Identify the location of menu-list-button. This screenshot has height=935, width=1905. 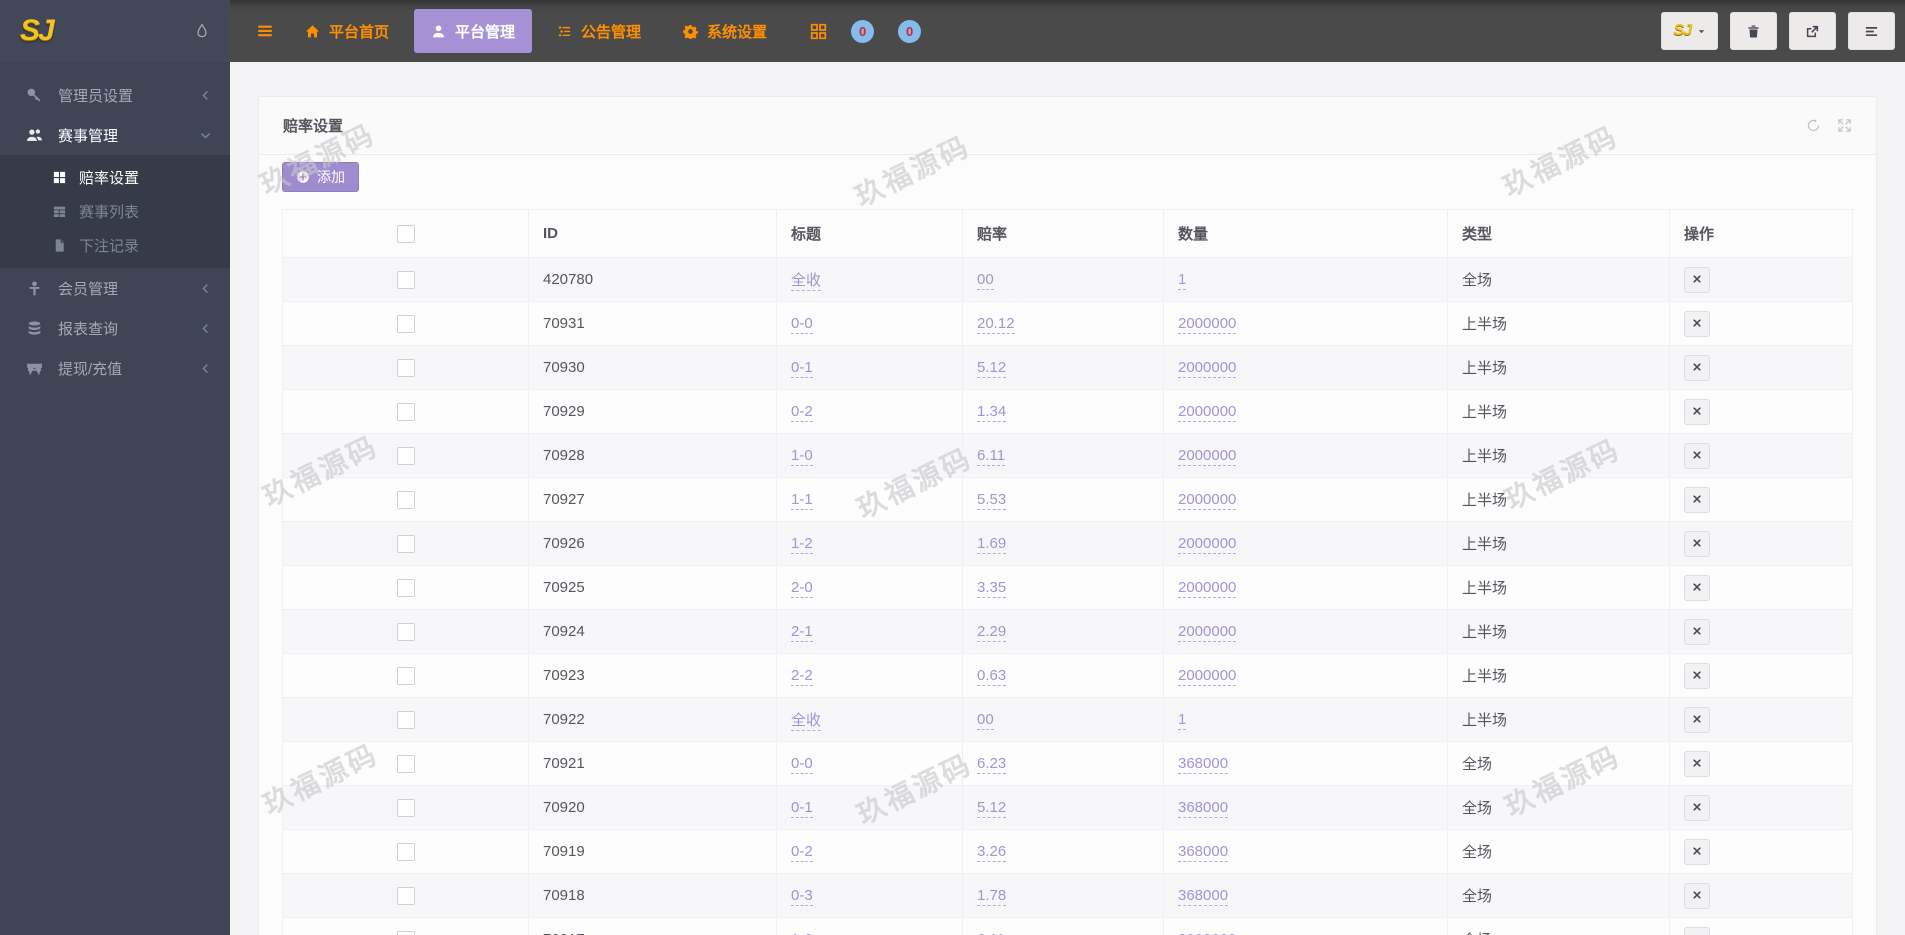
(1871, 31).